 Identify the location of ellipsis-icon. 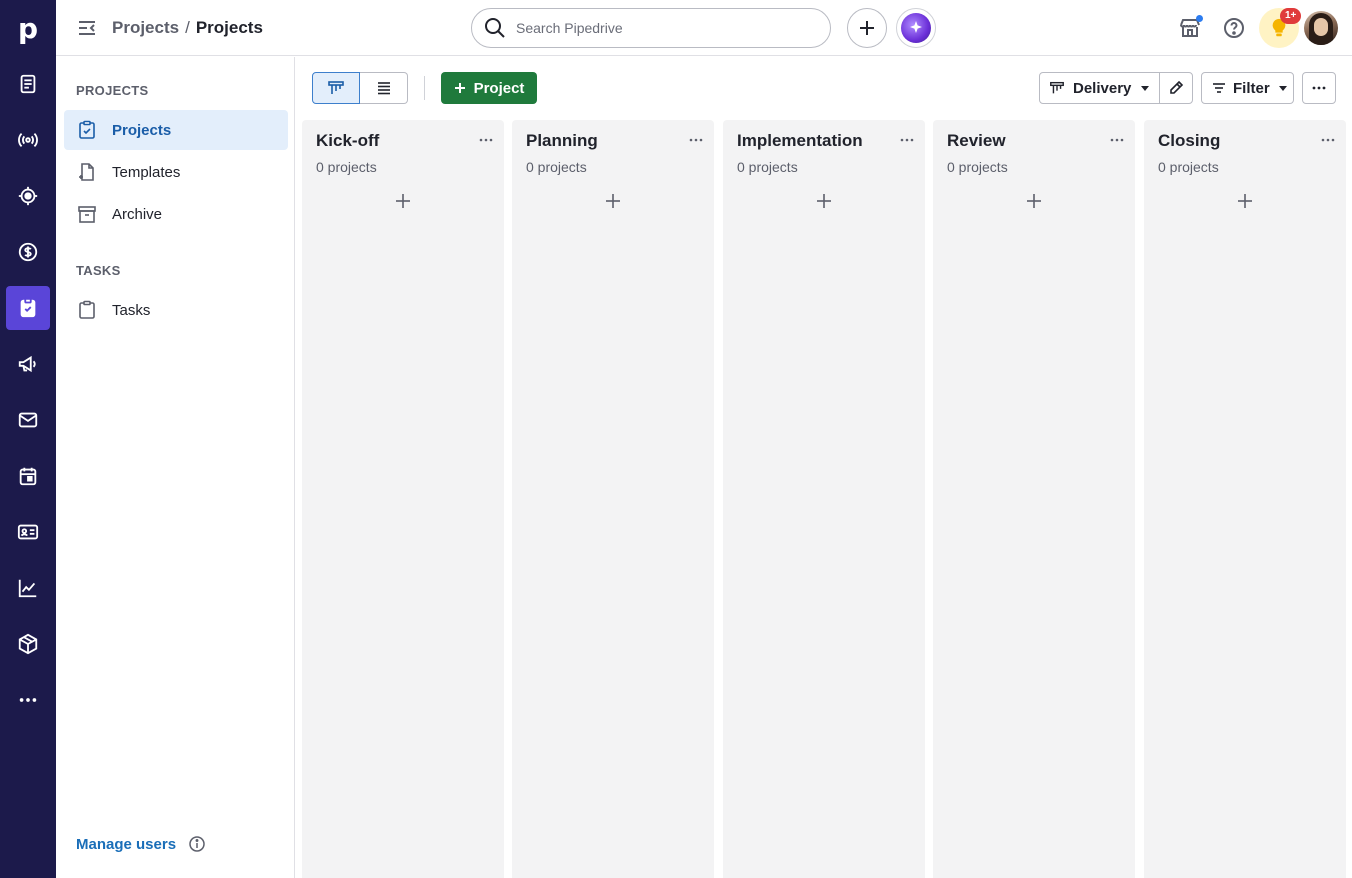
(1319, 88).